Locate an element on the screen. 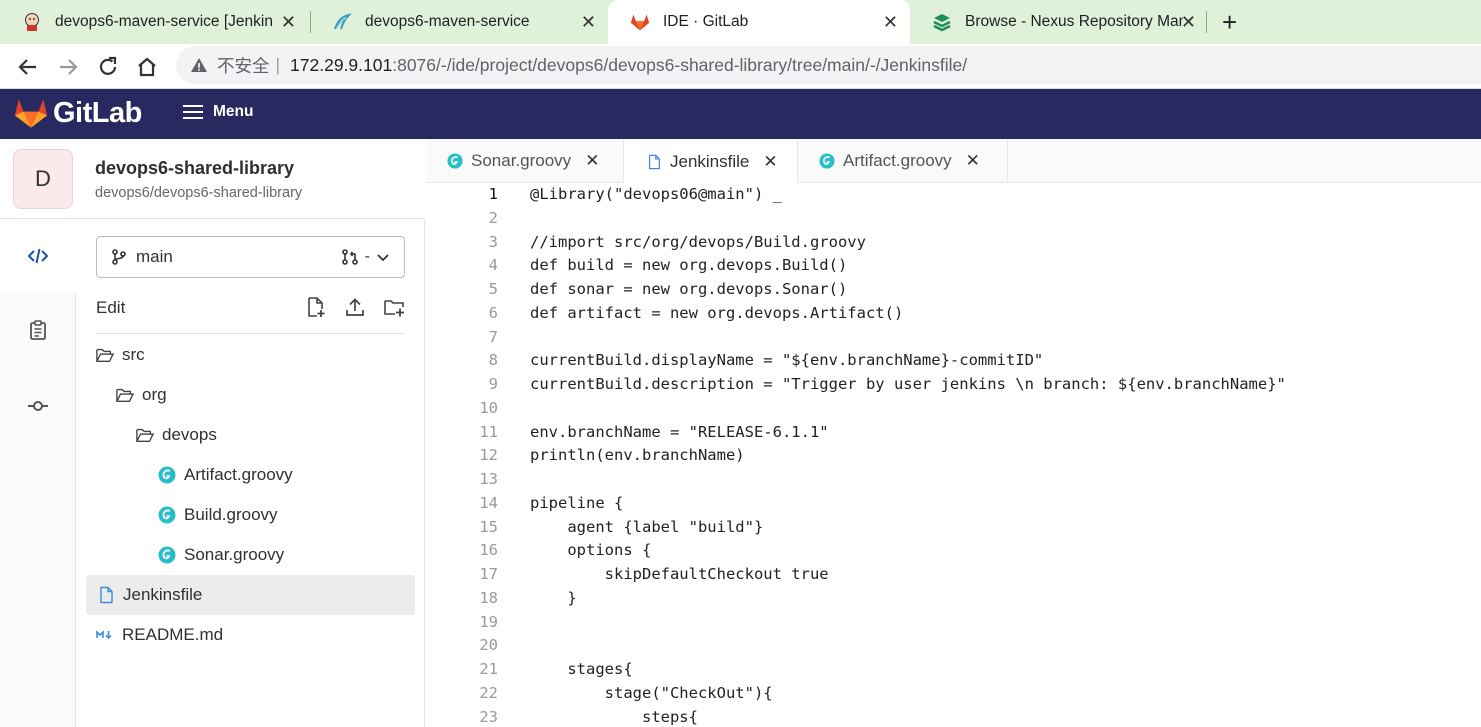 The width and height of the screenshot is (1481, 727). tree-file-readme: README.md is located at coordinates (250, 635).